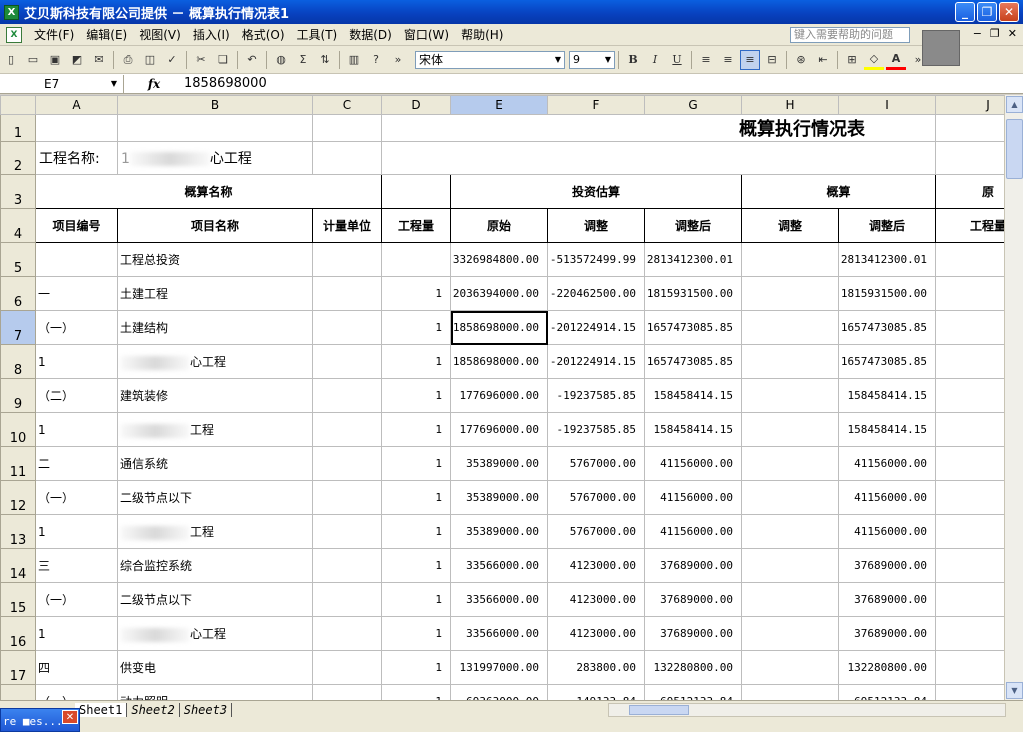 This screenshot has width=1023, height=732. Describe the element at coordinates (18, 225) in the screenshot. I see `row-header: 4` at that location.